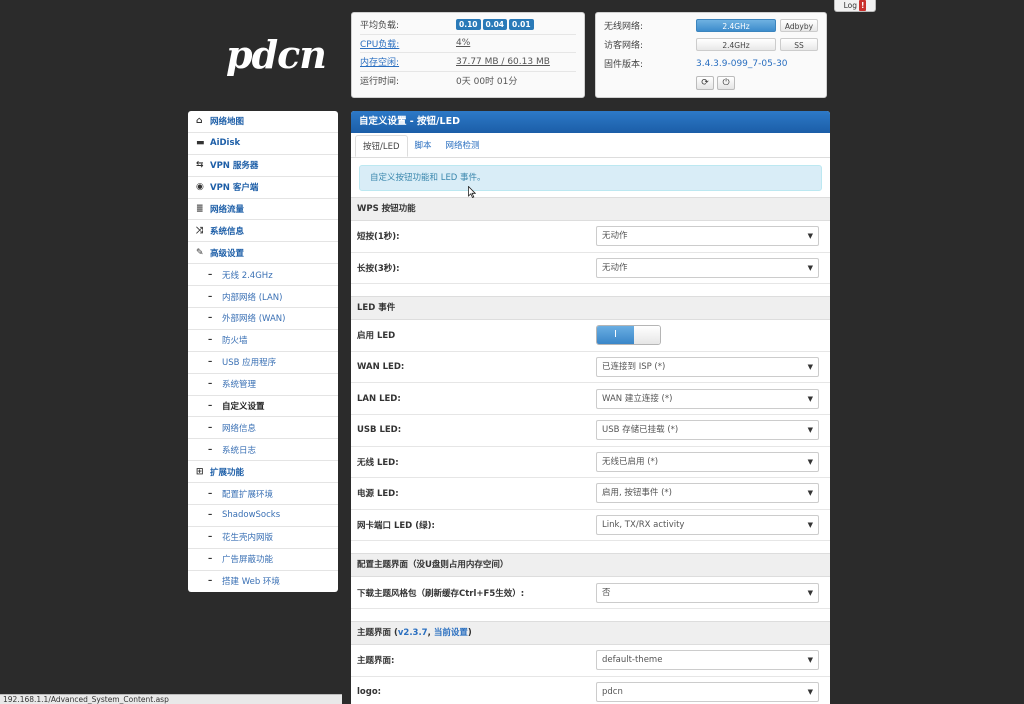  I want to click on tab-network-check: 网络检测, so click(463, 146).